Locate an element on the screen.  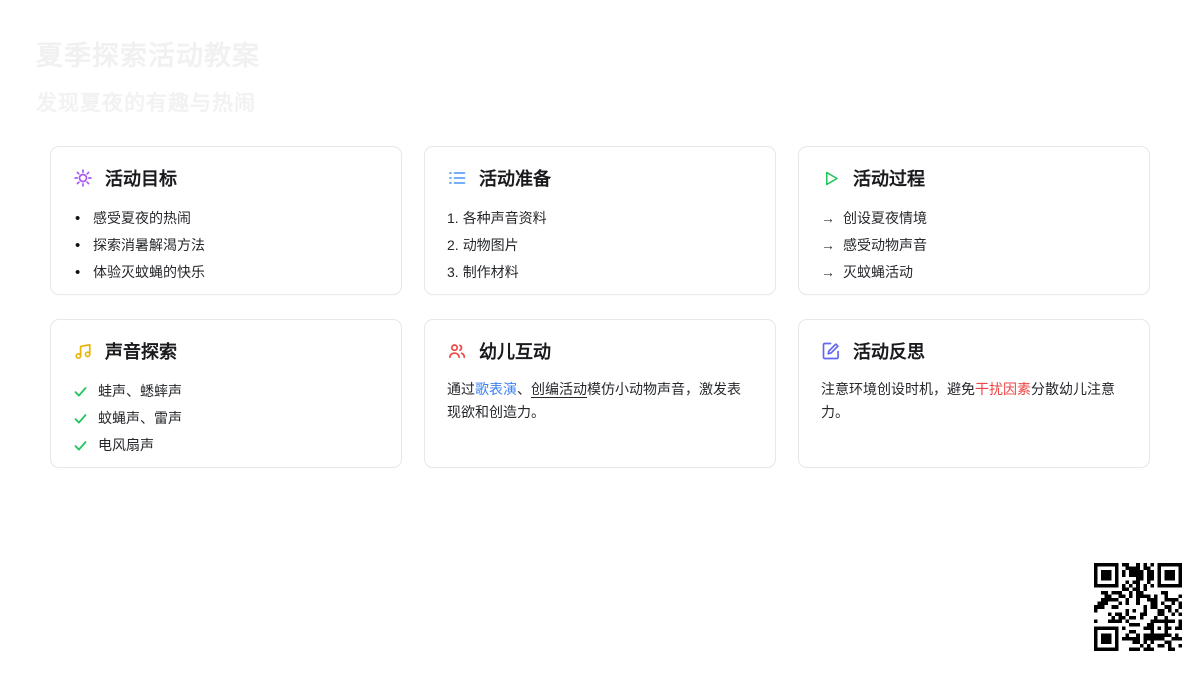
card-activity-preparation: 活动准备 1. 各种声音资料 2. 动物图片 3. 制作材料 is located at coordinates (600, 220).